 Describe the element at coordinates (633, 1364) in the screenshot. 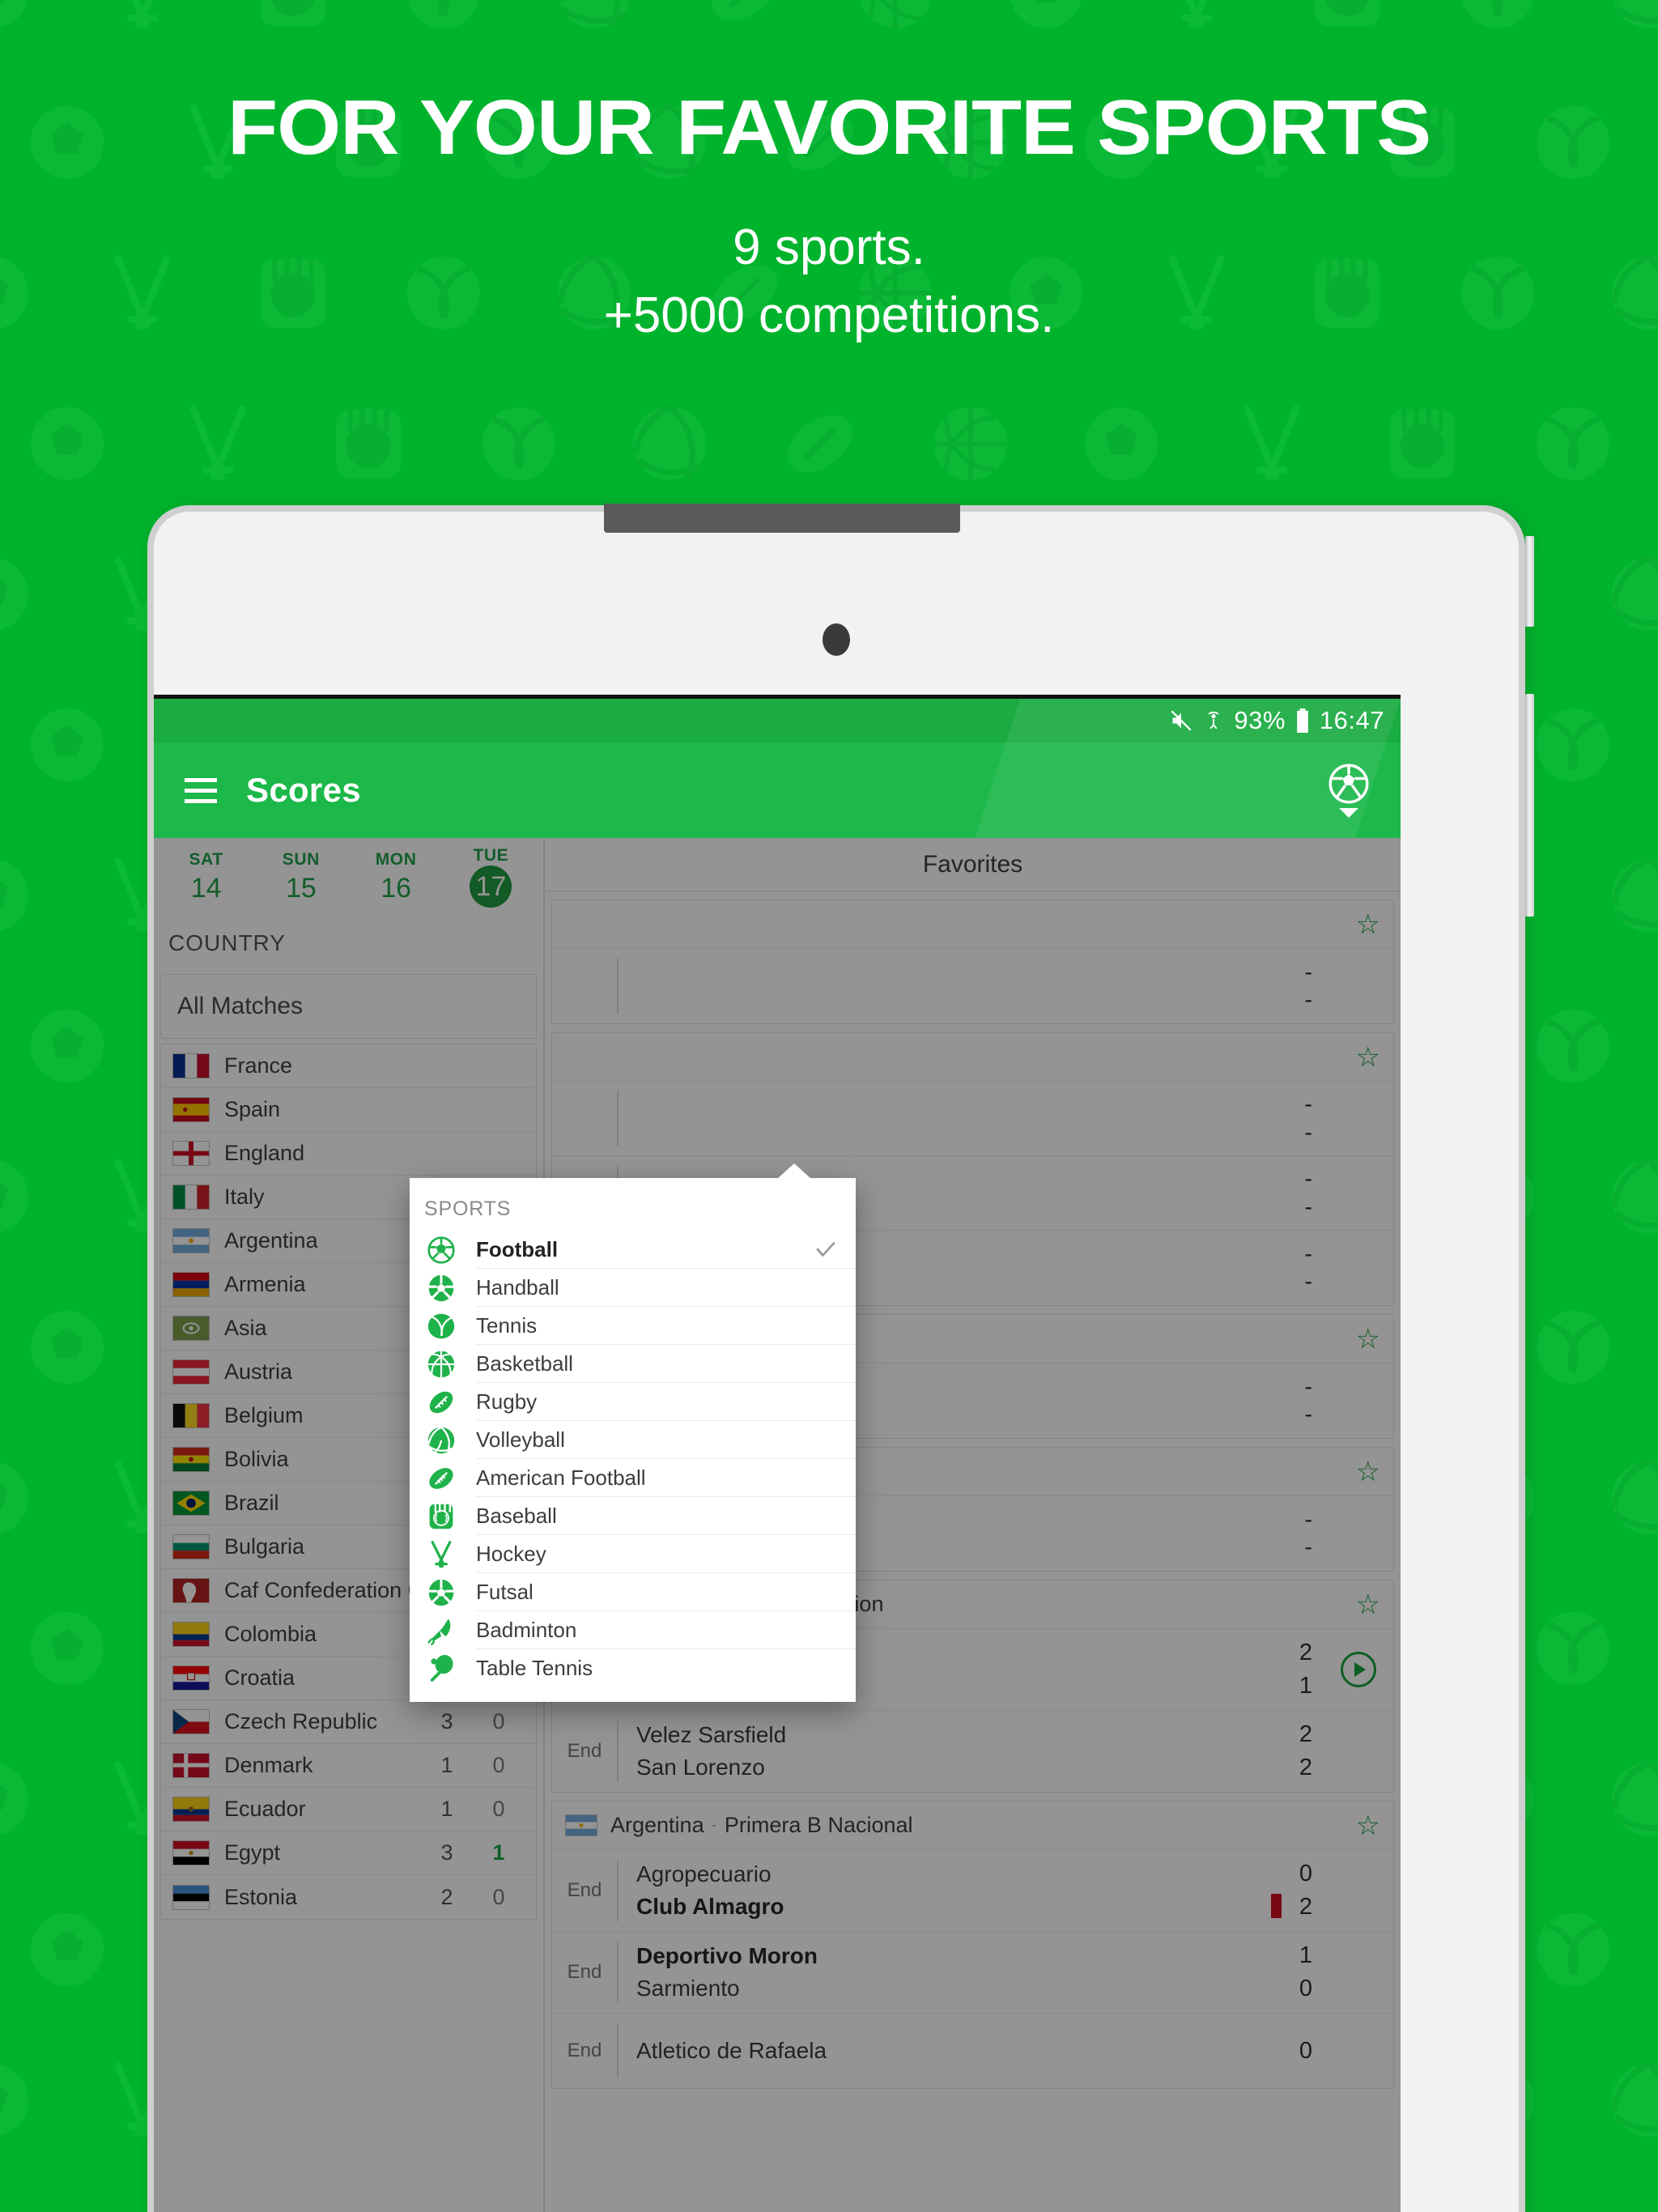

I see `sport-item-basketball: Basketball` at that location.